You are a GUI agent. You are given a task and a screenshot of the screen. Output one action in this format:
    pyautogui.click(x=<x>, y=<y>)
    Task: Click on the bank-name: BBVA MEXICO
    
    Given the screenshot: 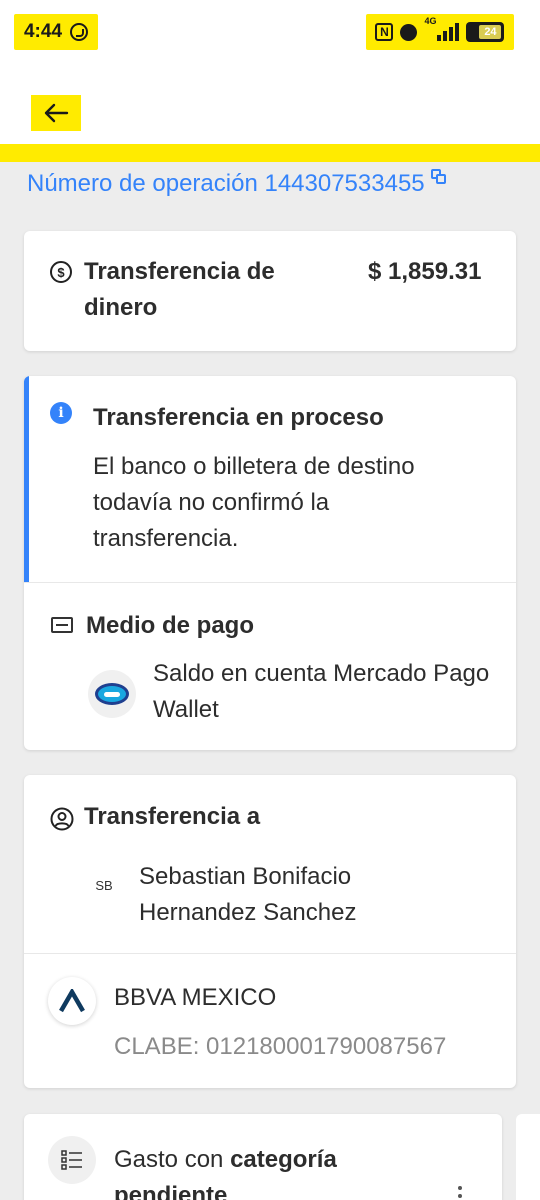 What is the action you would take?
    pyautogui.click(x=195, y=997)
    